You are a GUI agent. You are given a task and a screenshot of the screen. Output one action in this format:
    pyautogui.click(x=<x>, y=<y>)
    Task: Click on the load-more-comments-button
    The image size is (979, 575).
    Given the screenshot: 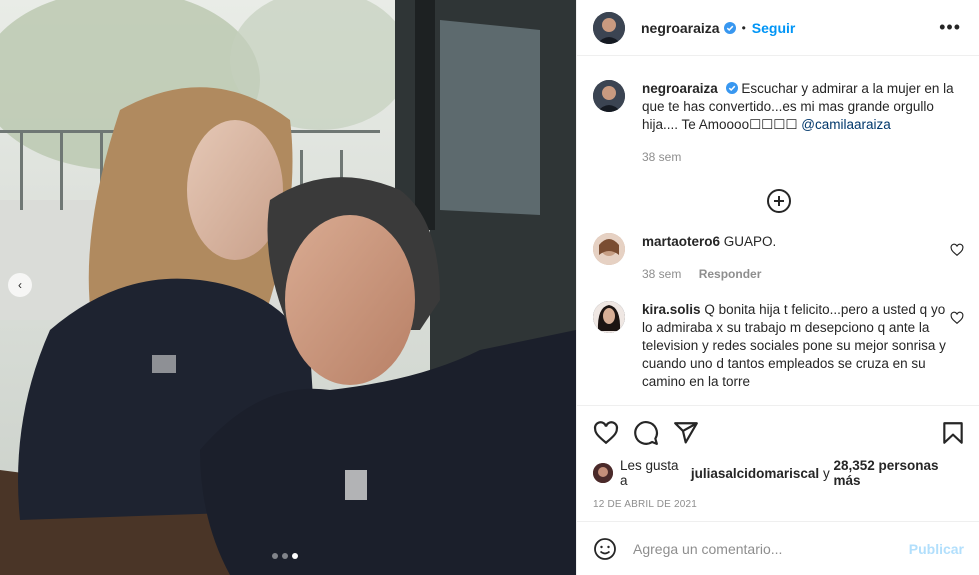 What is the action you would take?
    pyautogui.click(x=778, y=201)
    